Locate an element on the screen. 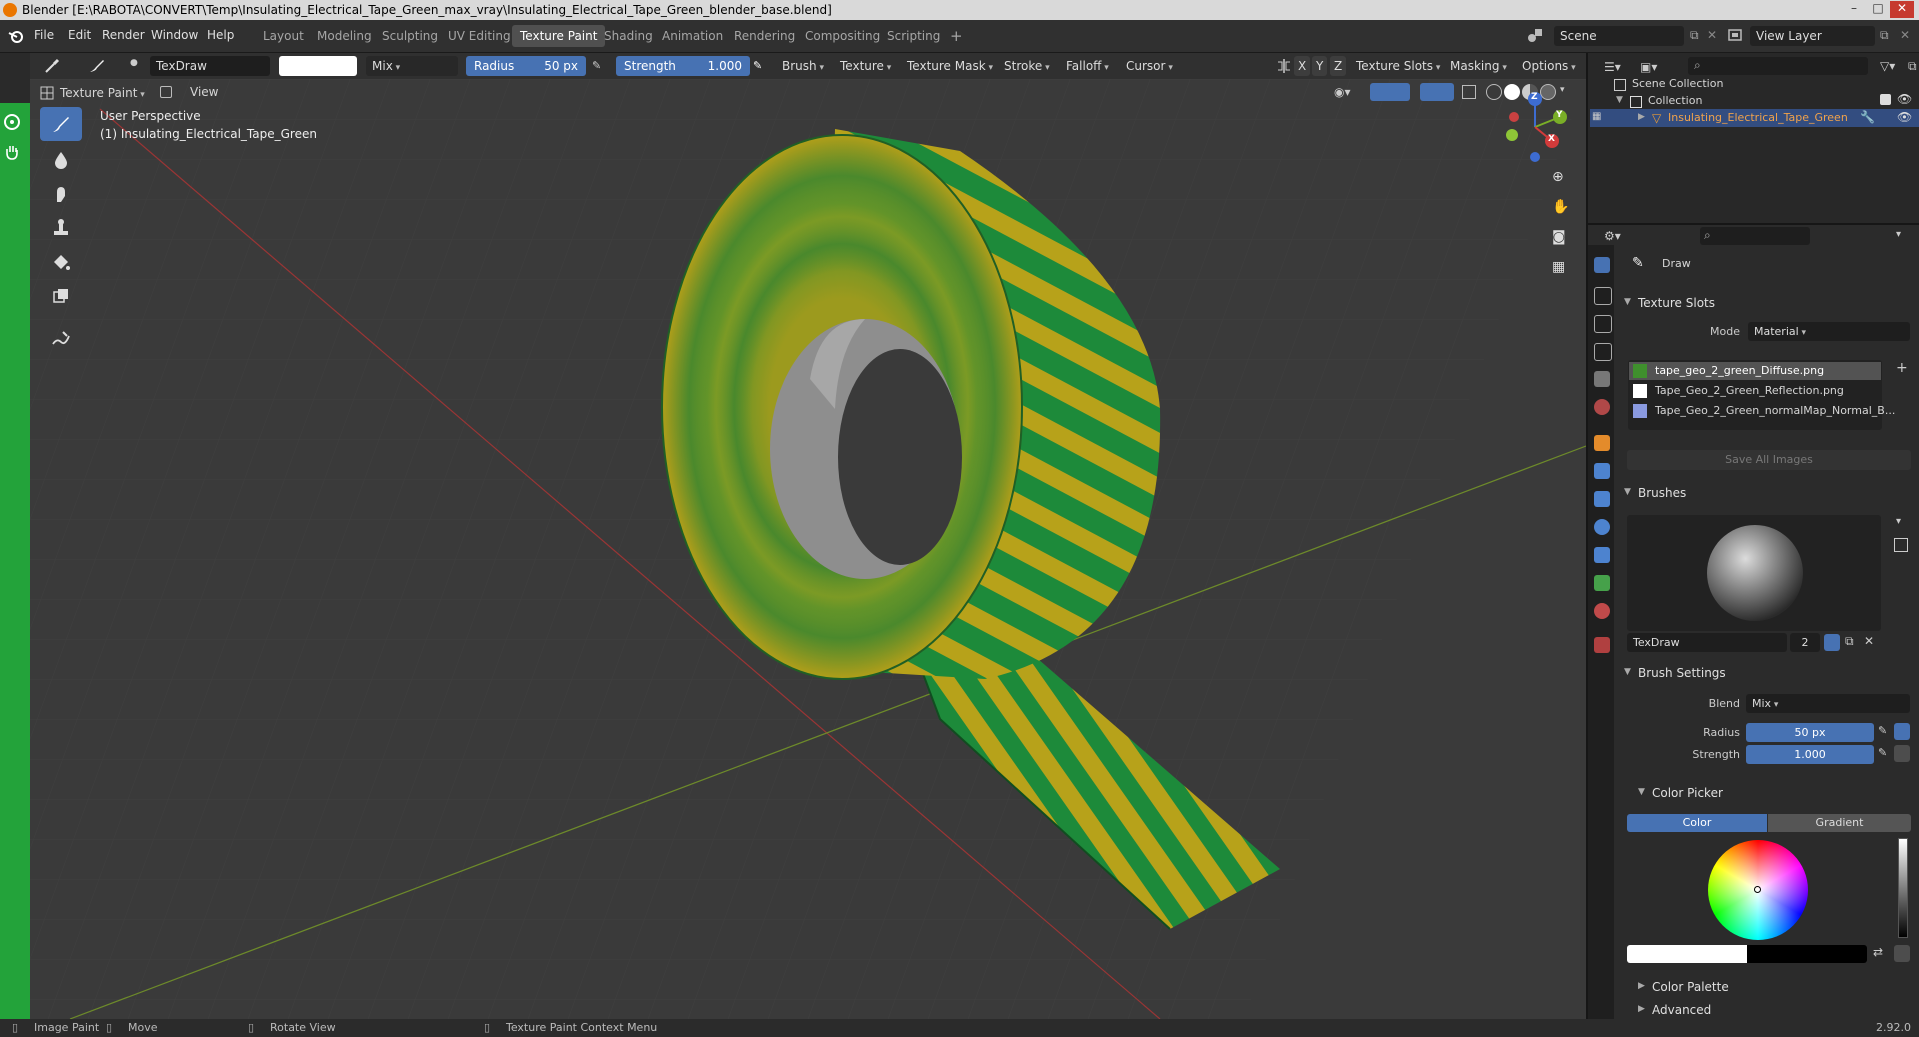  view-layer-tab-icon is located at coordinates (1603, 352).